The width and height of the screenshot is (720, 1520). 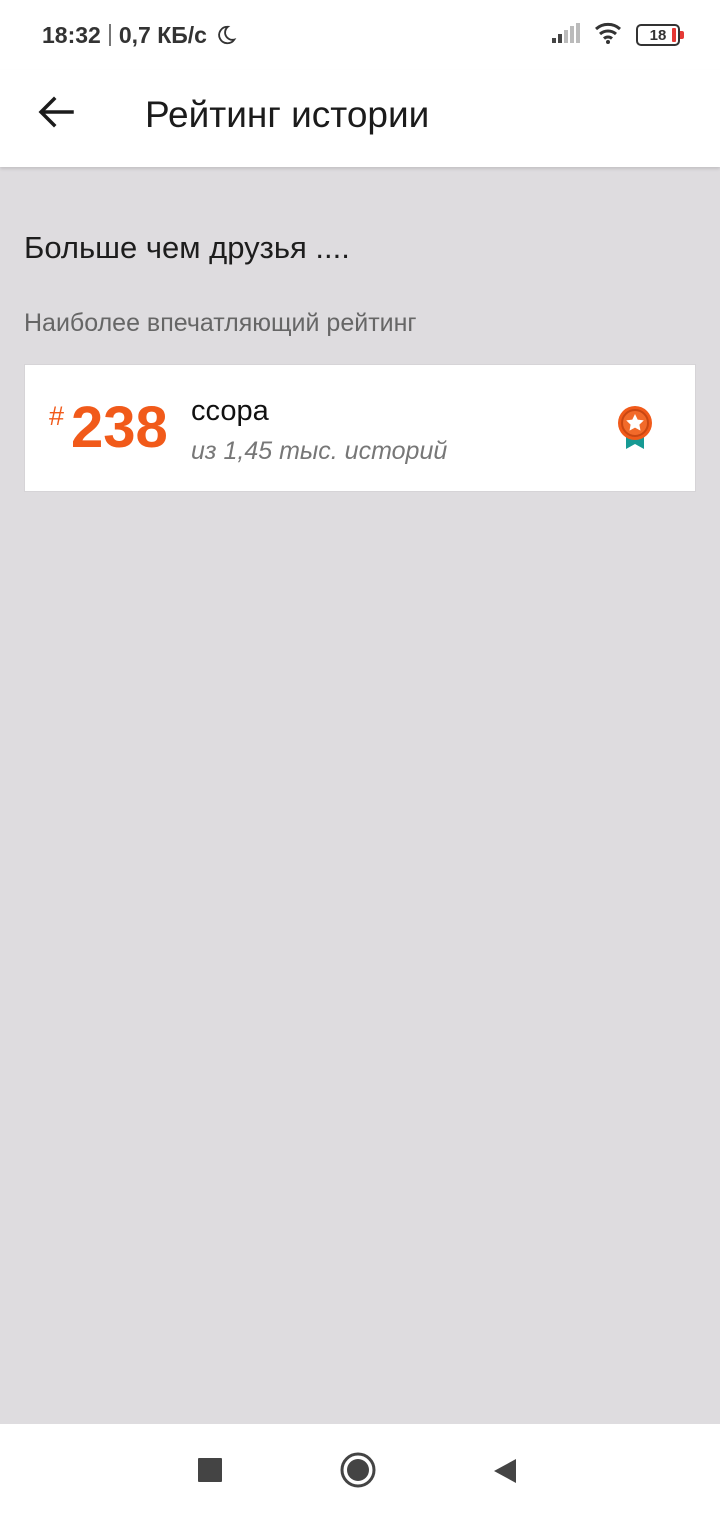 What do you see at coordinates (162, 34) in the screenshot?
I see `network-speed: 0,7 КБ/с` at bounding box center [162, 34].